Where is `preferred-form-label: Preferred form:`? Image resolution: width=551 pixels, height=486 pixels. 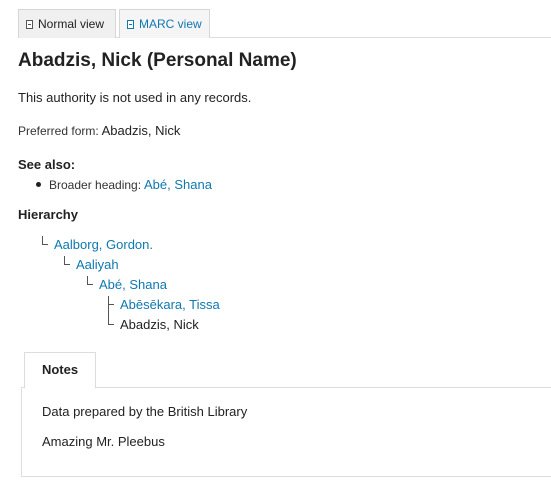
preferred-form-label: Preferred form: is located at coordinates (58, 131).